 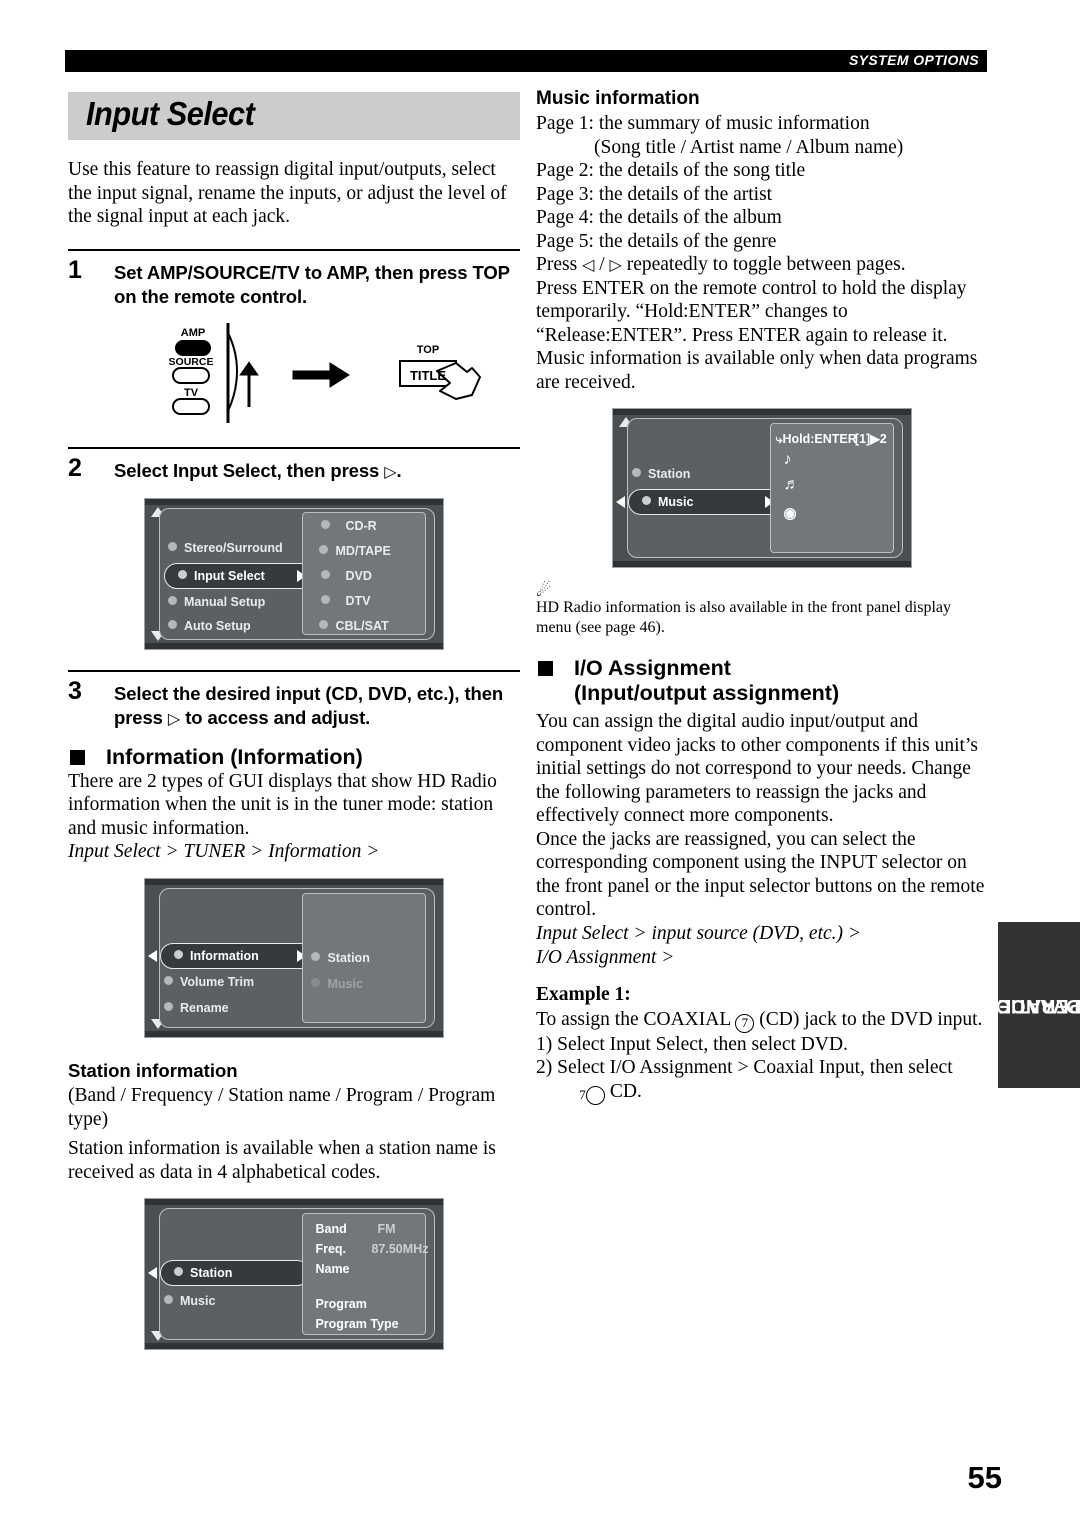 I want to click on information-path: Input Select > TUNER > Information >, so click(x=224, y=851).